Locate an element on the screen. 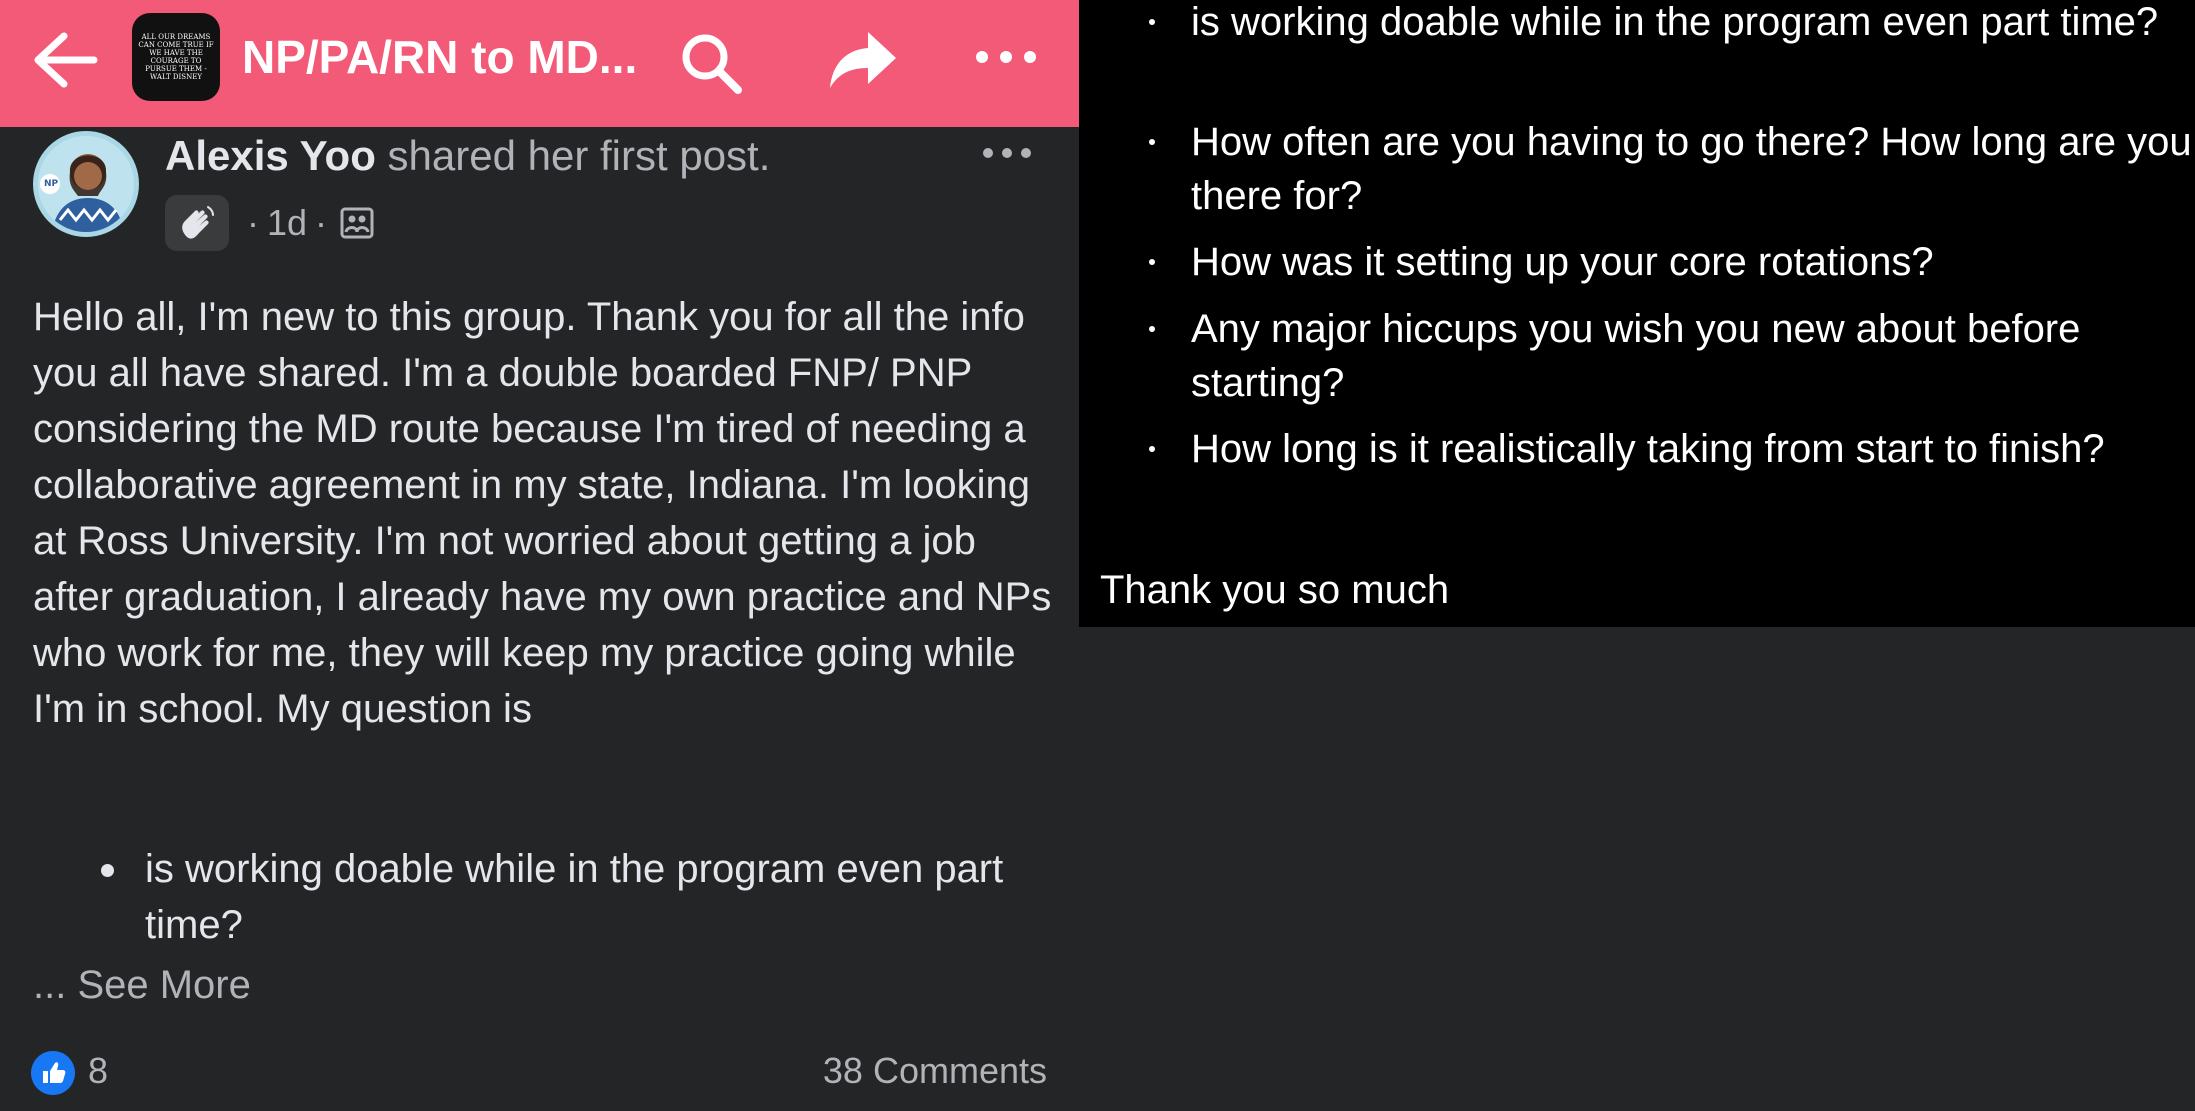 This screenshot has width=2195, height=1111. see-more-link: ... See More is located at coordinates (142, 985).